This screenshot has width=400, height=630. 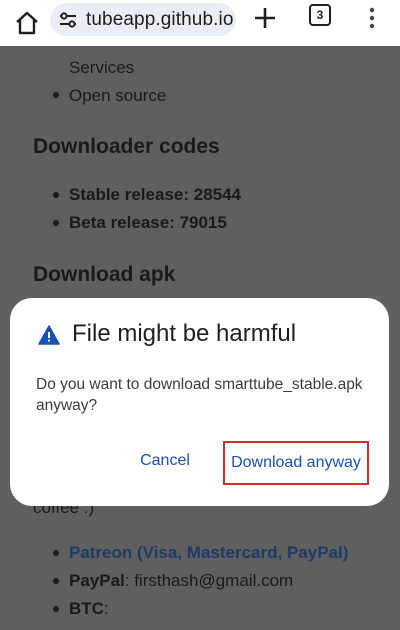 What do you see at coordinates (184, 333) in the screenshot?
I see `dialog-title: File might be harmful` at bounding box center [184, 333].